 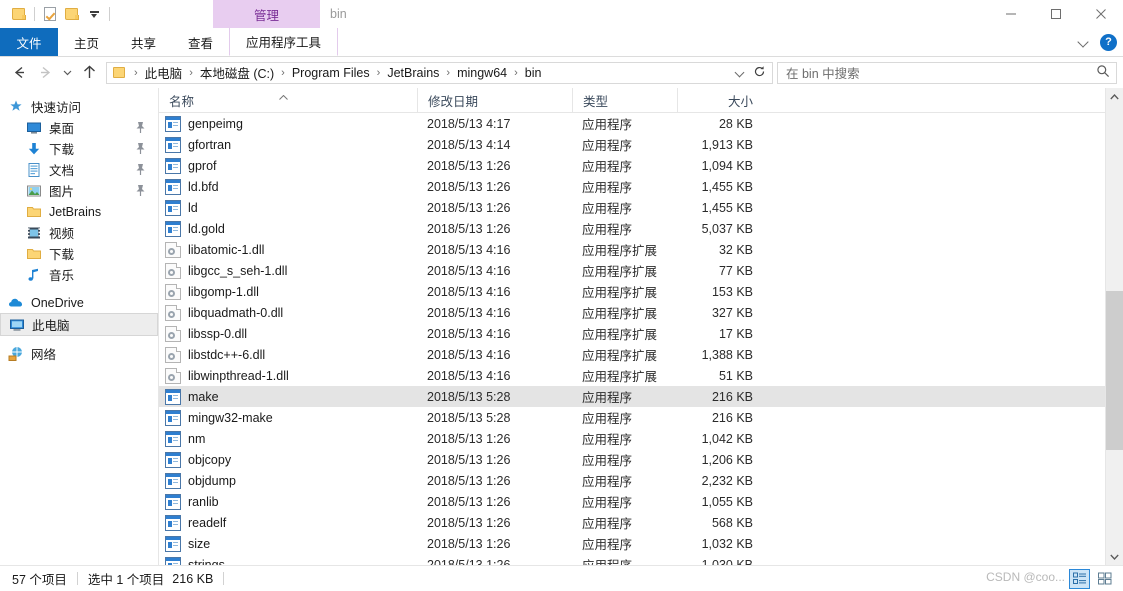 What do you see at coordinates (632, 249) in the screenshot?
I see `table-row: libatomic-1.dll 2018/5/13 4:16 应用程序扩展 32 KB` at bounding box center [632, 249].